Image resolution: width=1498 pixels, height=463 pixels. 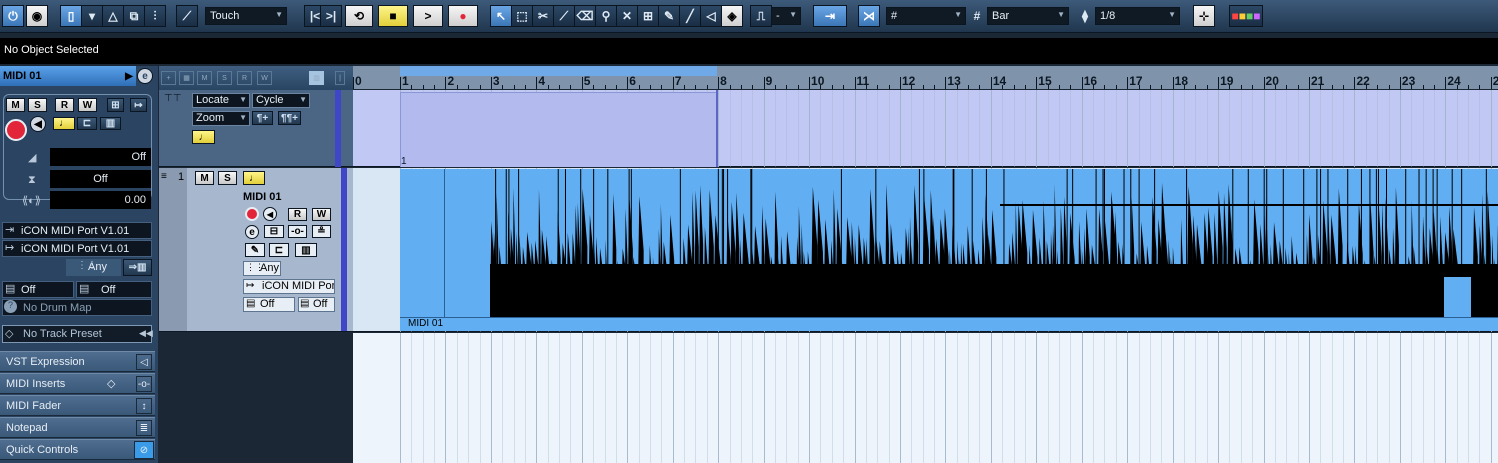 I want to click on quantize-preset-select: 1/8 ▼, so click(x=1137, y=16).